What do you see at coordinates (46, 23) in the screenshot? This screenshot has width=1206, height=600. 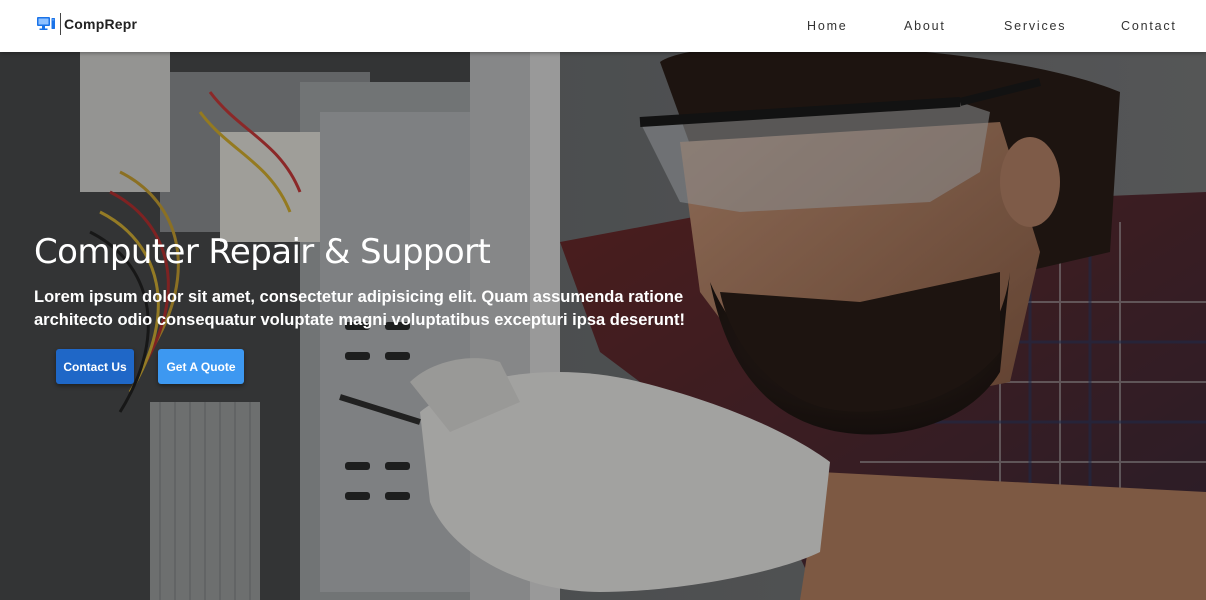 I see `computer-monitor-icon` at bounding box center [46, 23].